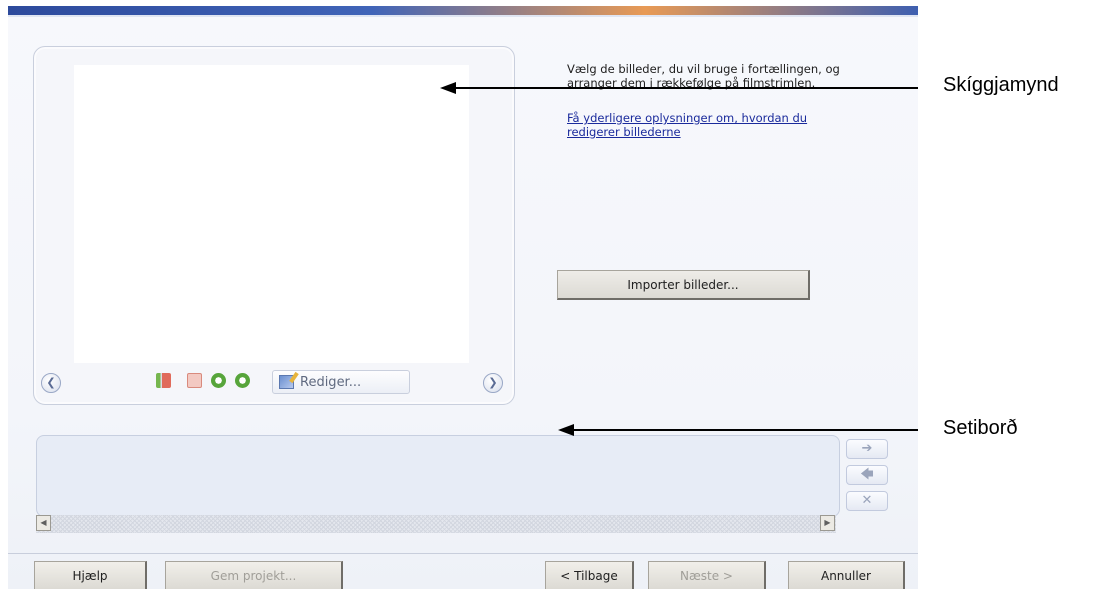 Image resolution: width=1113 pixels, height=590 pixels. Describe the element at coordinates (1001, 85) in the screenshot. I see `callout-label-preview: Skíggjamynd` at that location.